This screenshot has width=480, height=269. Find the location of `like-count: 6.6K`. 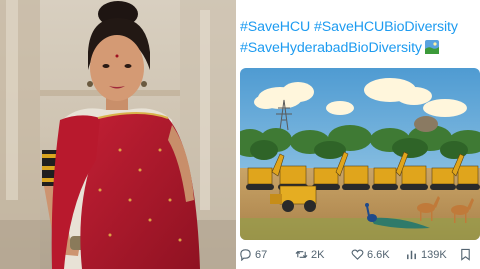

like-count: 6.6K is located at coordinates (378, 254).